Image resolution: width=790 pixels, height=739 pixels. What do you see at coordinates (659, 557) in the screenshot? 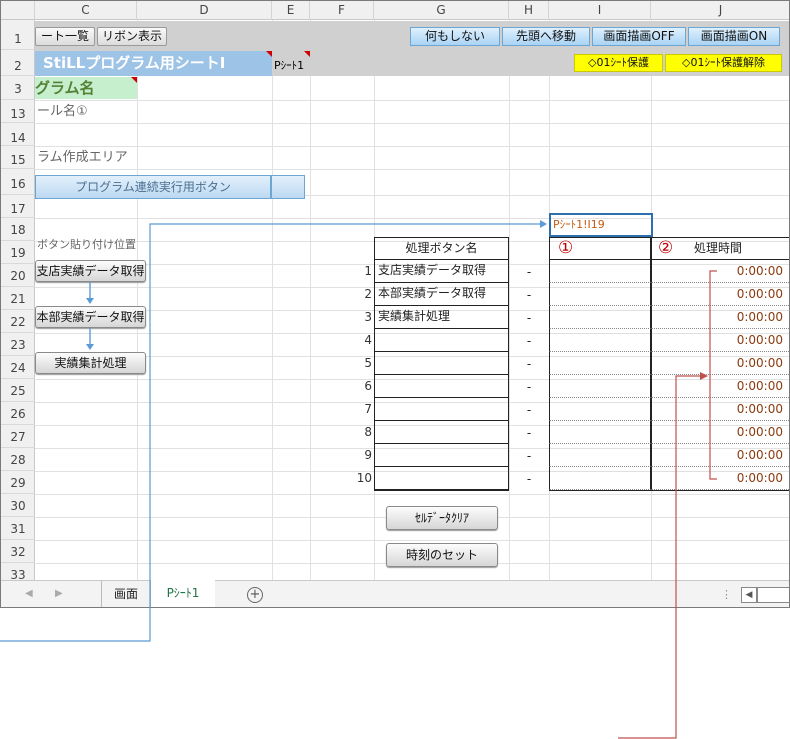
I see `red-connector-line` at bounding box center [659, 557].